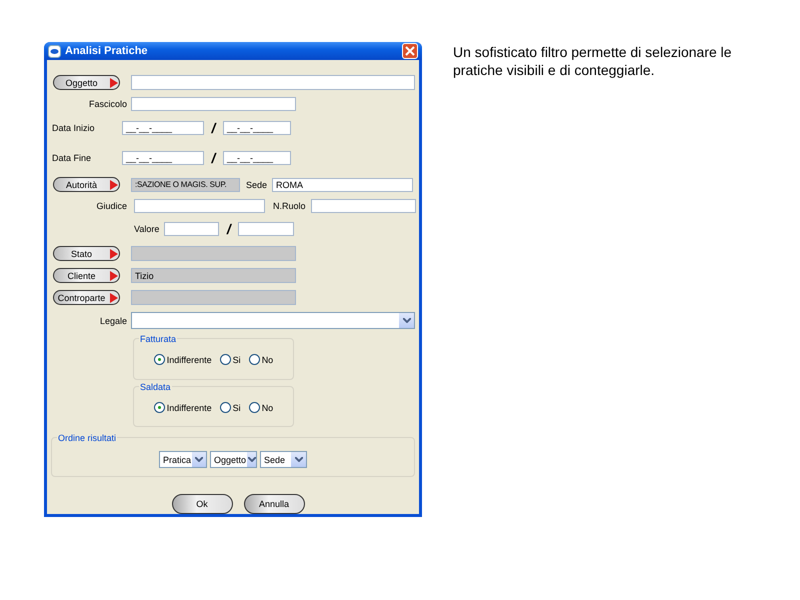 The height and width of the screenshot is (600, 800). What do you see at coordinates (72, 158) in the screenshot?
I see `field-label: Data Fine` at bounding box center [72, 158].